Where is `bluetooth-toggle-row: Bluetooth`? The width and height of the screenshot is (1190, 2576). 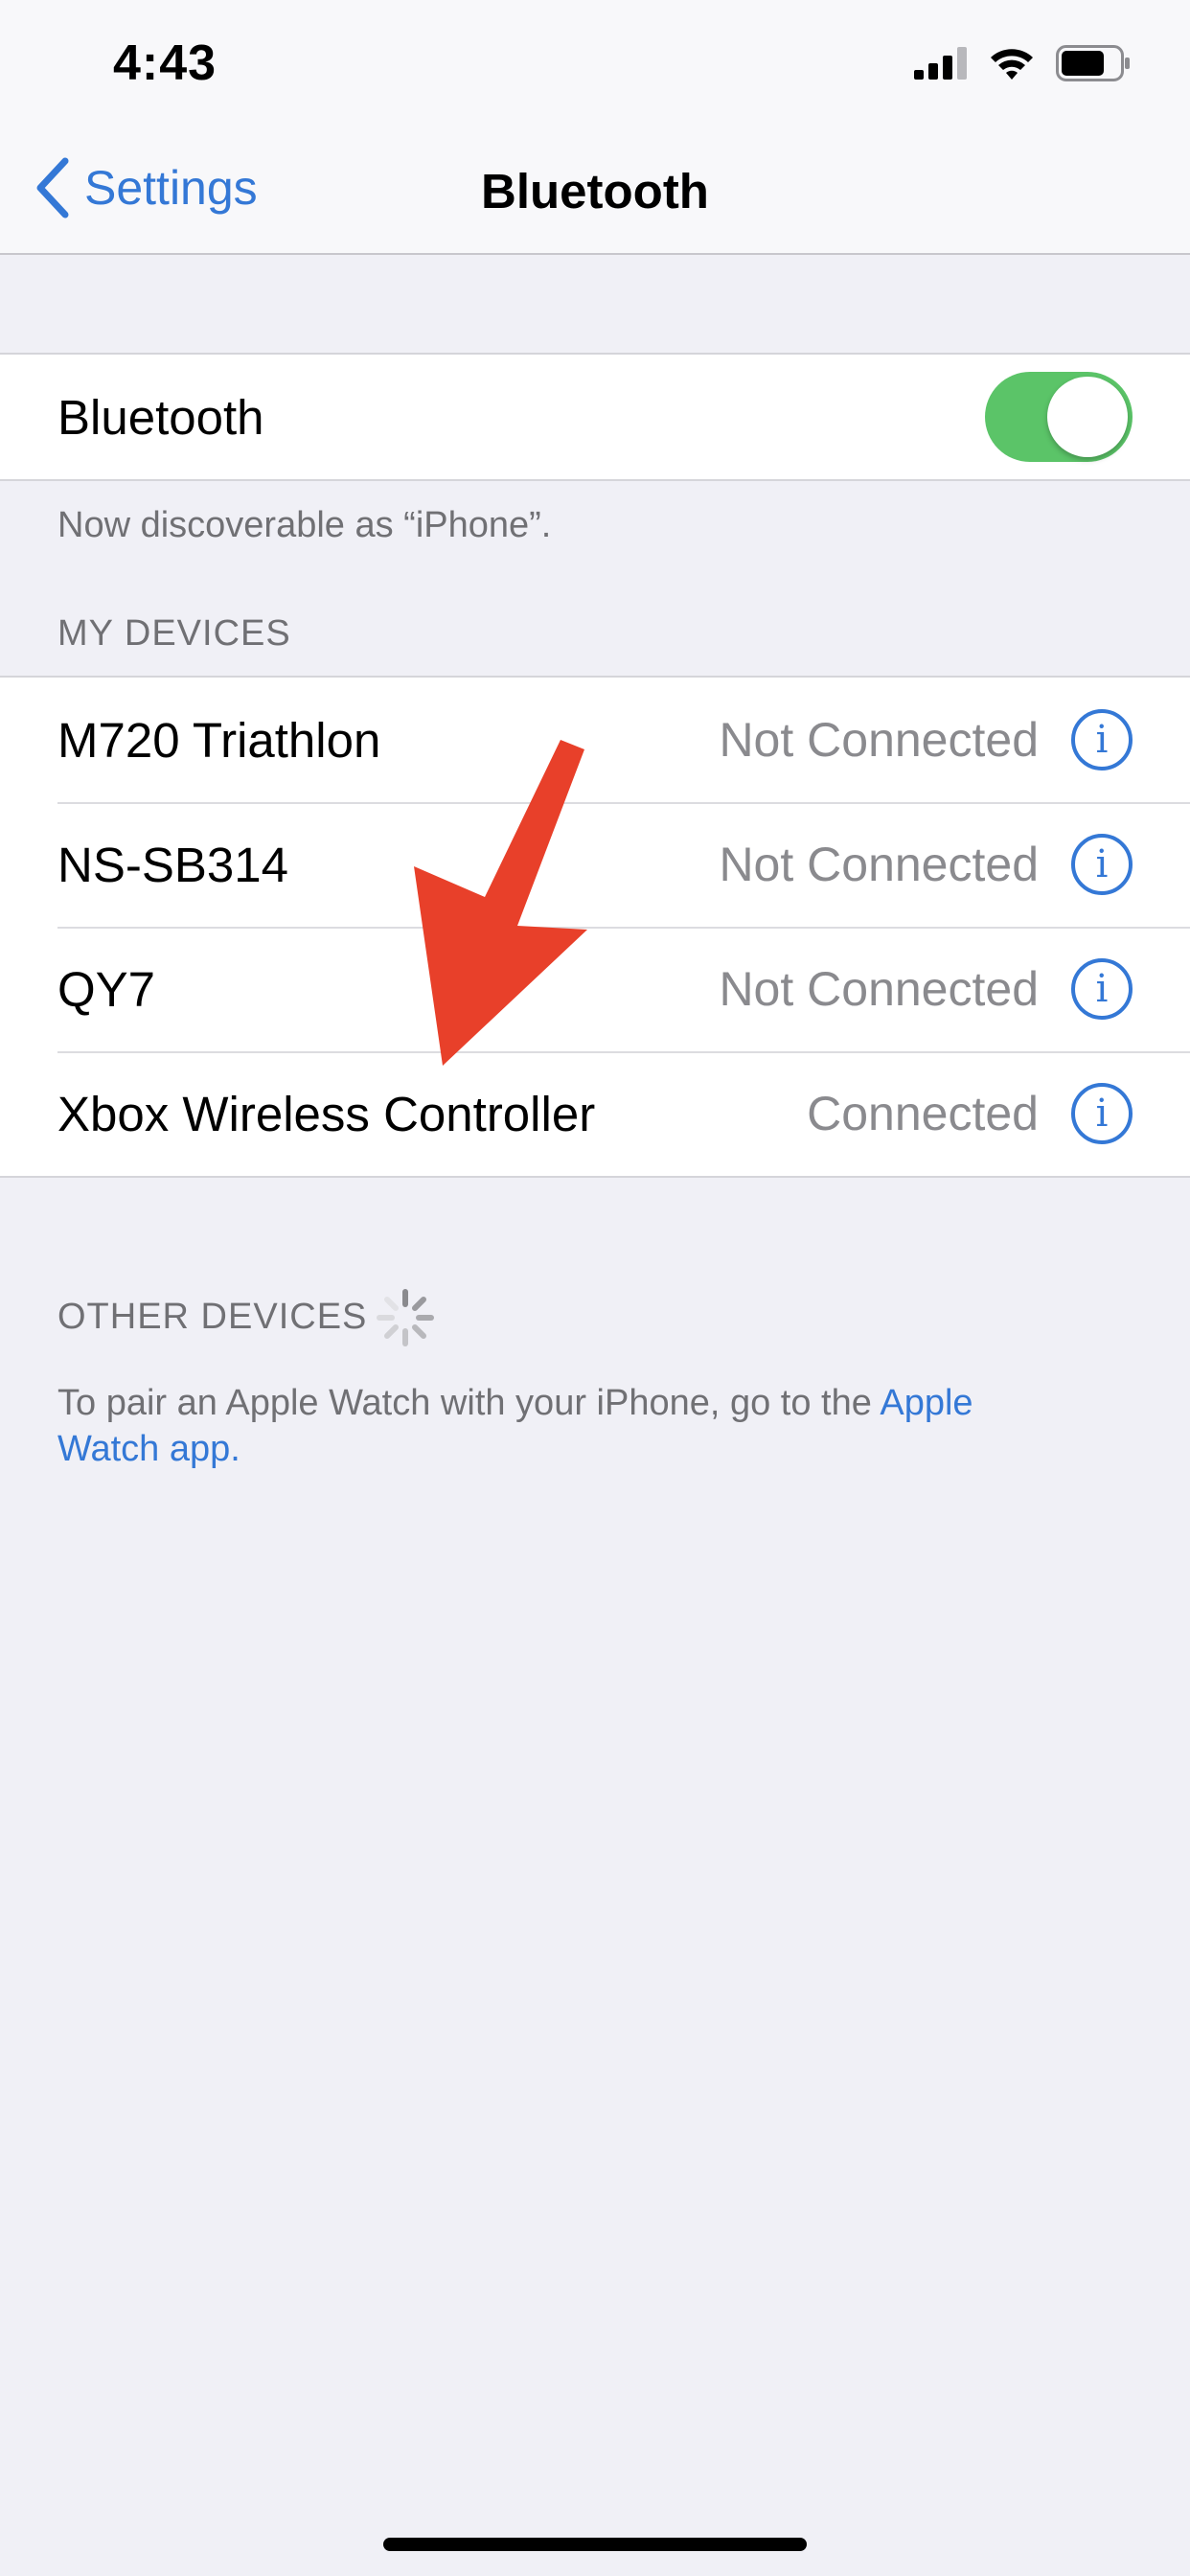
bluetooth-toggle-row: Bluetooth is located at coordinates (595, 417).